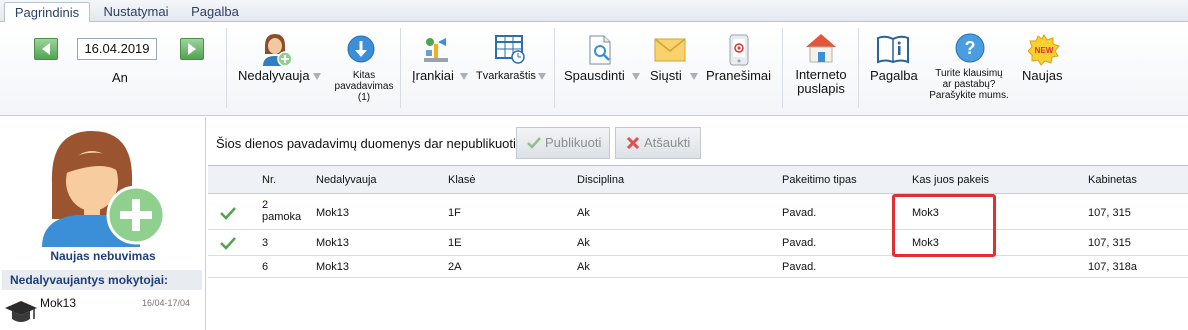 The image size is (1188, 330). What do you see at coordinates (821, 48) in the screenshot?
I see `home-icon` at bounding box center [821, 48].